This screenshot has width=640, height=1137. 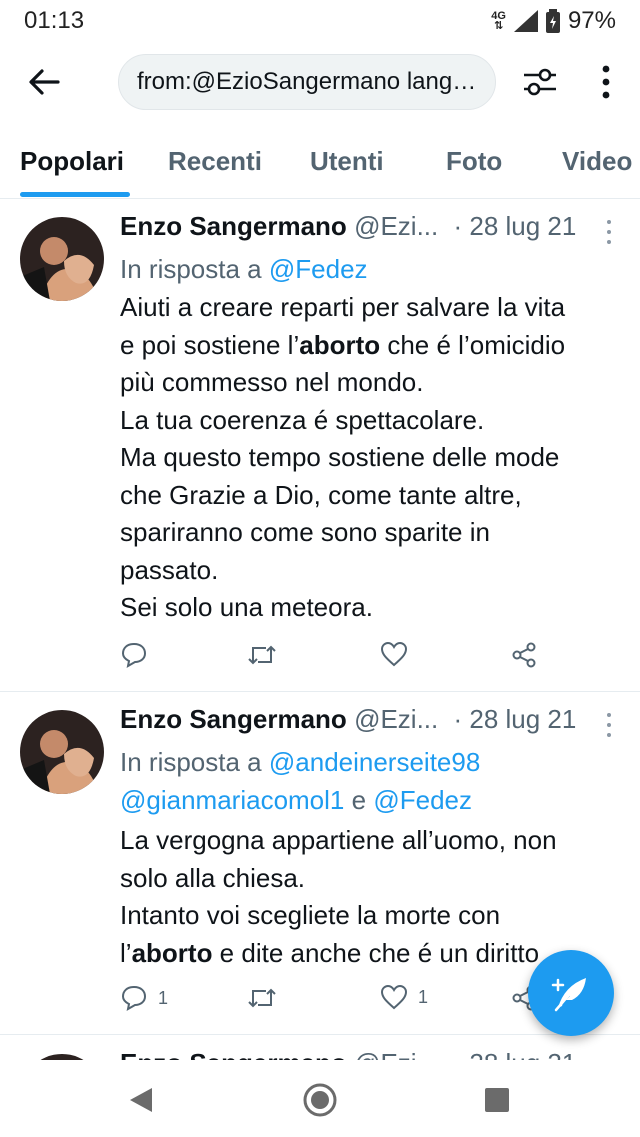 What do you see at coordinates (320, 20) in the screenshot?
I see `status-bar: 01:13 4G ⇅ 97%` at bounding box center [320, 20].